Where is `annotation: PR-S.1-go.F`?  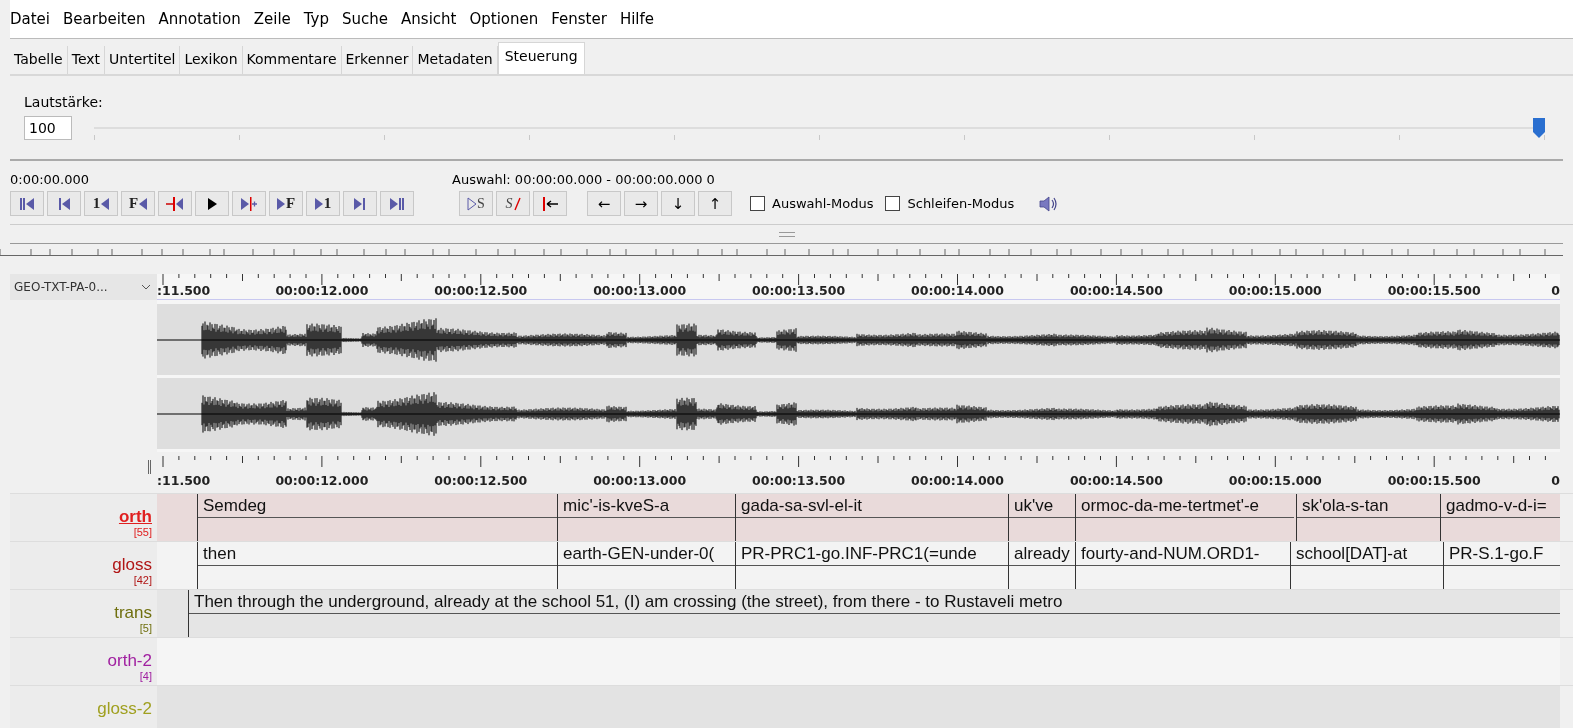
annotation: PR-S.1-go.F is located at coordinates (1502, 554).